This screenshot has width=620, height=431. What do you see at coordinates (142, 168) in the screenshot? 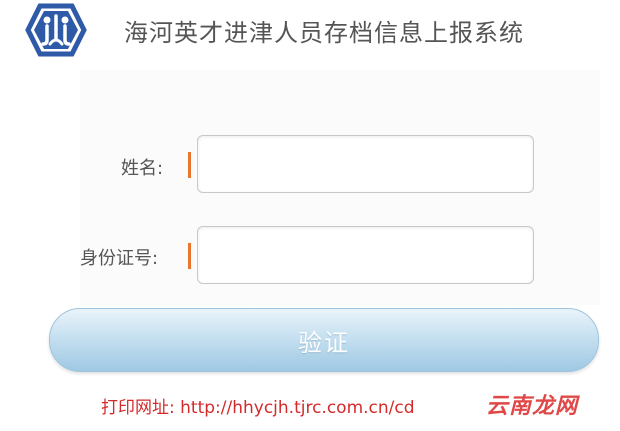
I see `name-label: 姓名:` at bounding box center [142, 168].